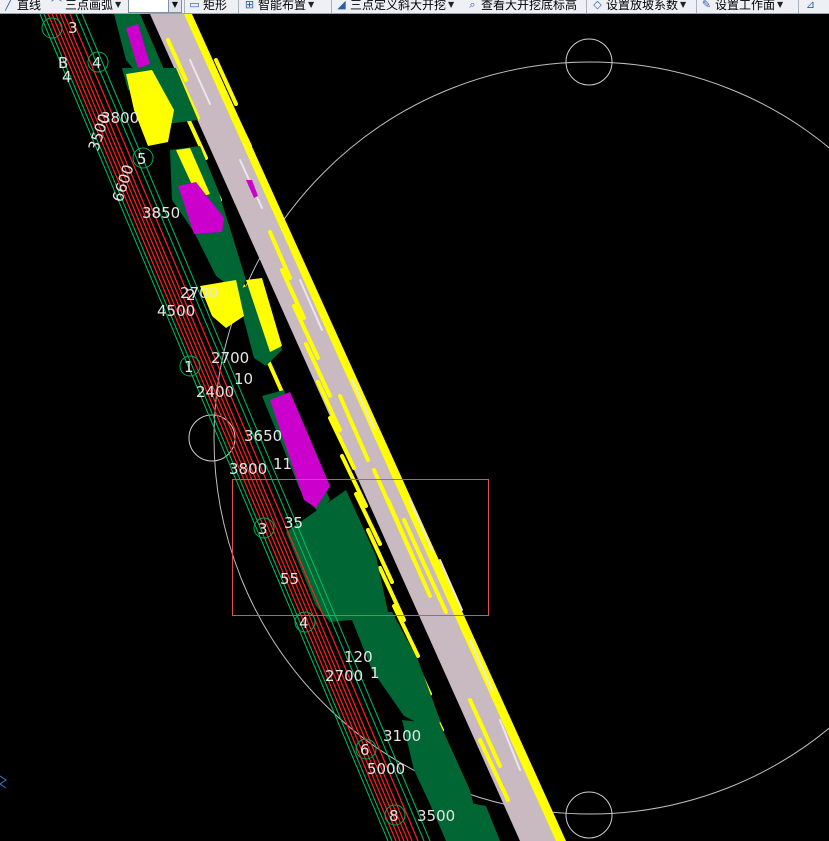 The height and width of the screenshot is (841, 829). Describe the element at coordinates (638, 6) in the screenshot. I see `slope-tool: ◇ 设置放坡系数 ▼` at that location.